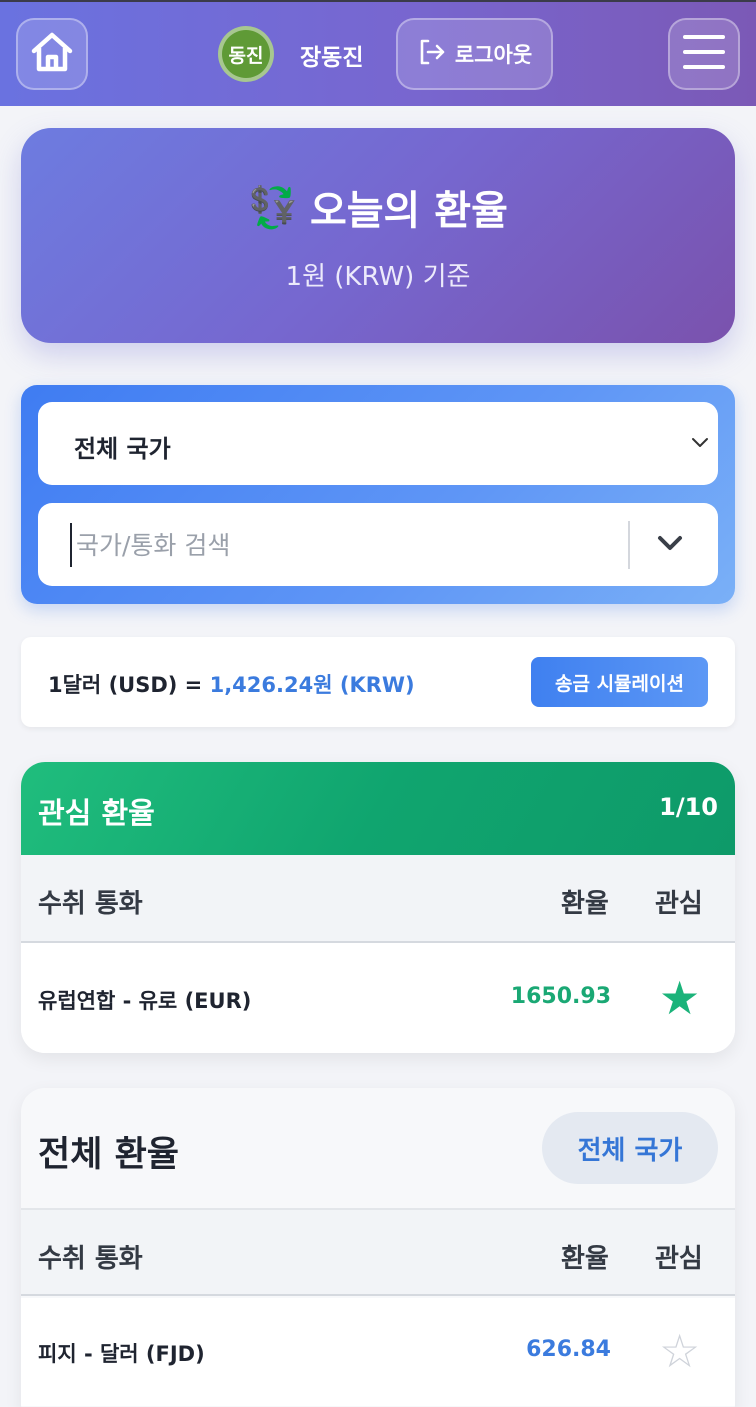  What do you see at coordinates (273, 207) in the screenshot?
I see `currency-exchange-icon: 💱` at bounding box center [273, 207].